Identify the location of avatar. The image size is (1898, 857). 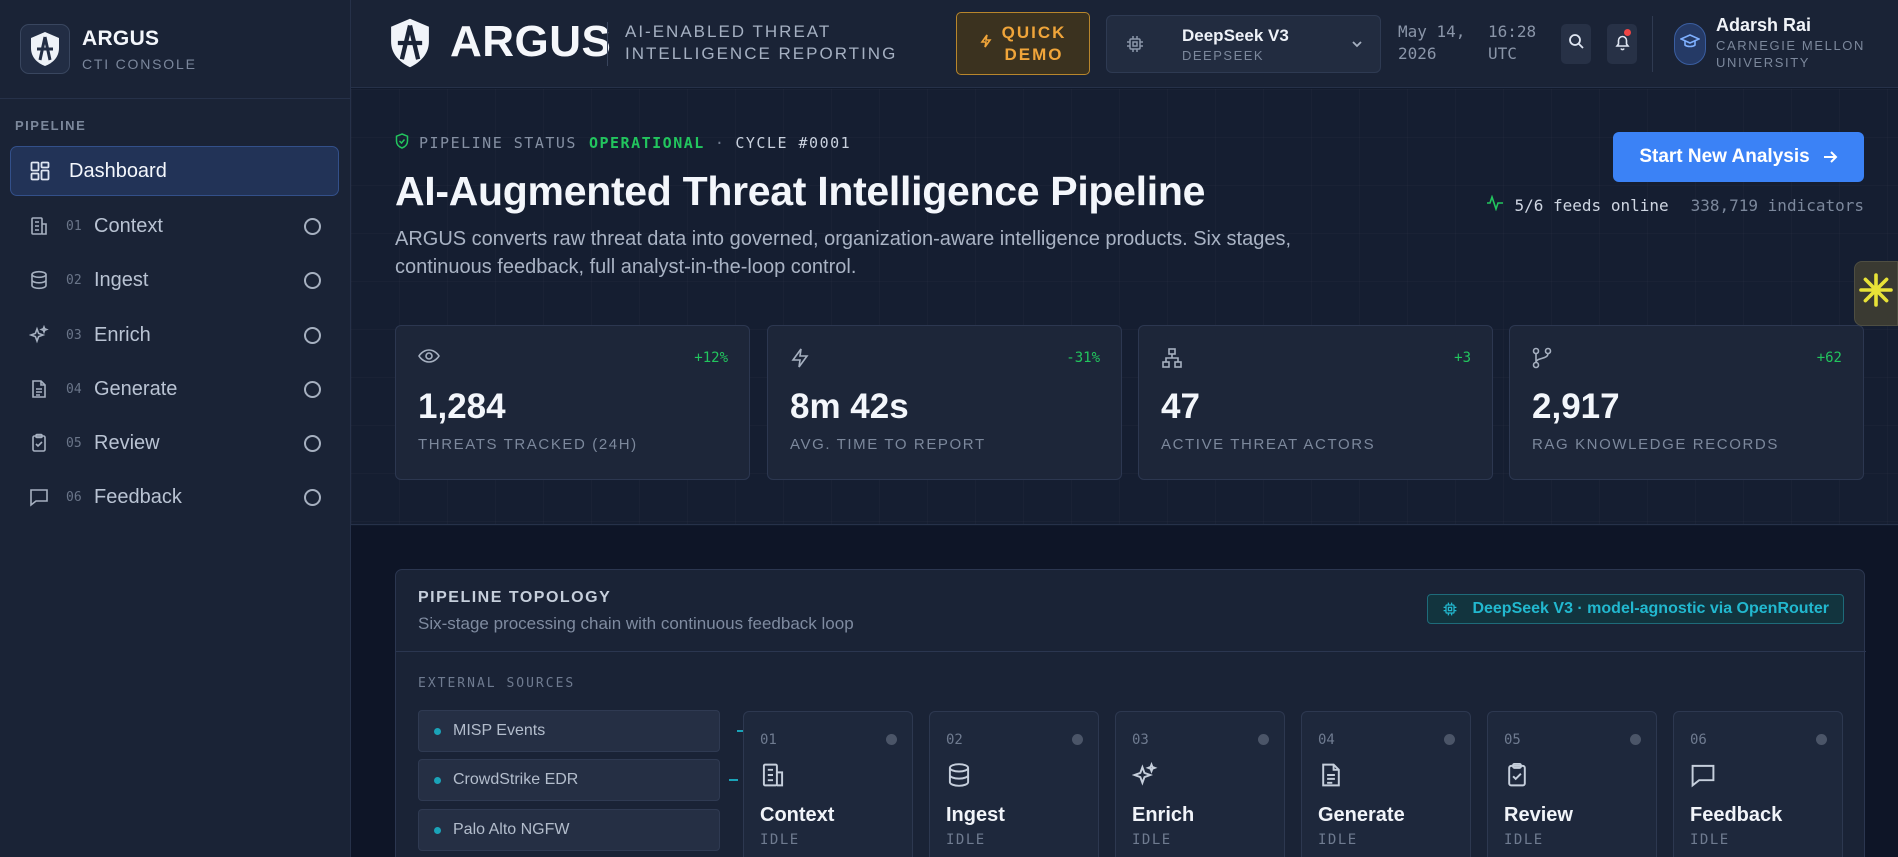
(1690, 44).